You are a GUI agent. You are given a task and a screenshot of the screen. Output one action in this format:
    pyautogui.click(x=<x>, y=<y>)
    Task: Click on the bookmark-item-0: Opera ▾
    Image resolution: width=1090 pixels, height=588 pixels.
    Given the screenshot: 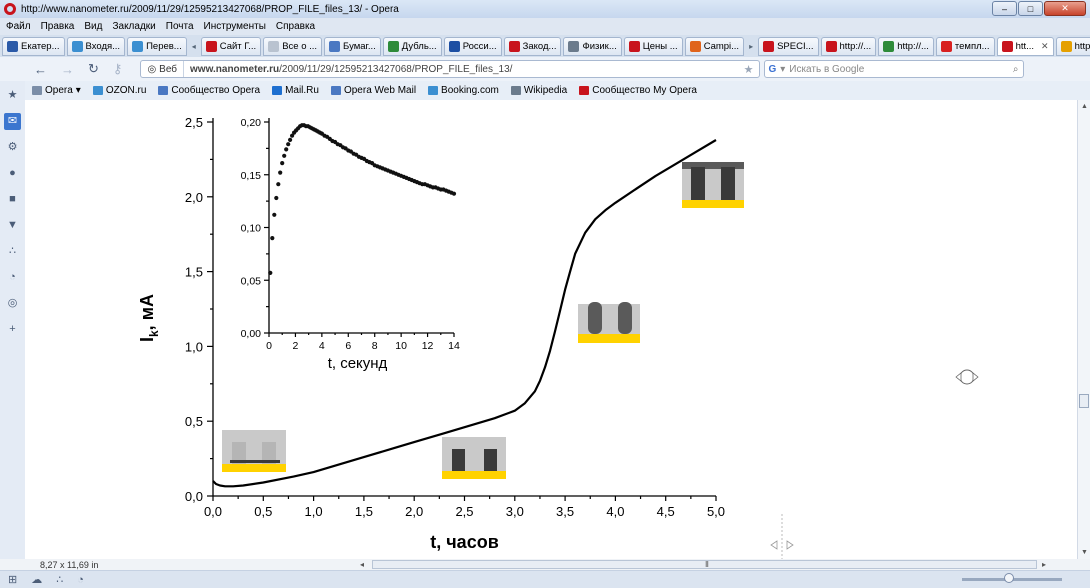 What is the action you would take?
    pyautogui.click(x=56, y=90)
    